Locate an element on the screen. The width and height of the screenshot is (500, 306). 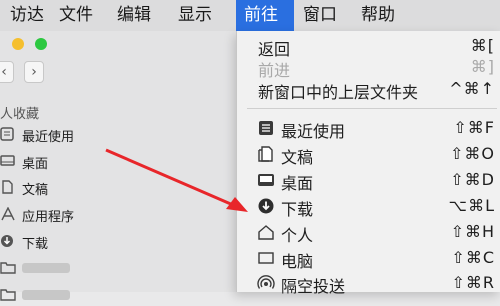
menu-go: 前往 is located at coordinates (265, 15).